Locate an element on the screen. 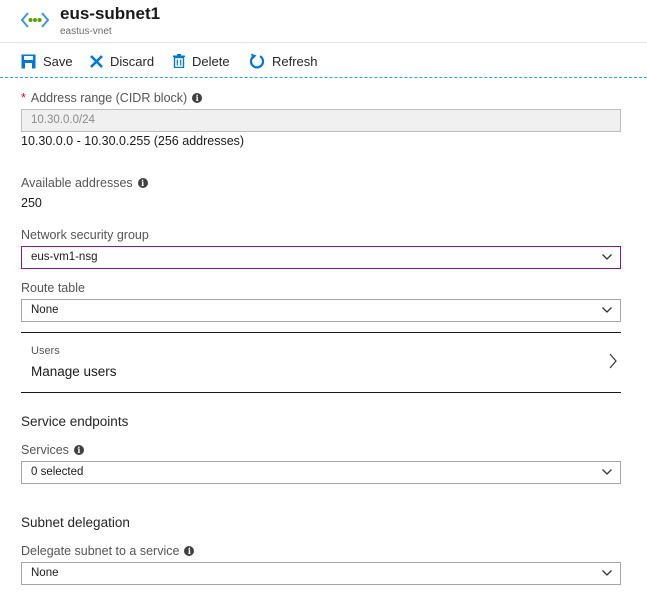  save-button: Save is located at coordinates (47, 61).